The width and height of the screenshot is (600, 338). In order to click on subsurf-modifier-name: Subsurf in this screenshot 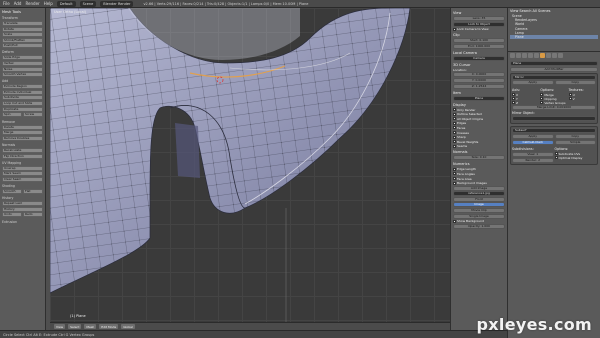, I will do `click(554, 130)`.